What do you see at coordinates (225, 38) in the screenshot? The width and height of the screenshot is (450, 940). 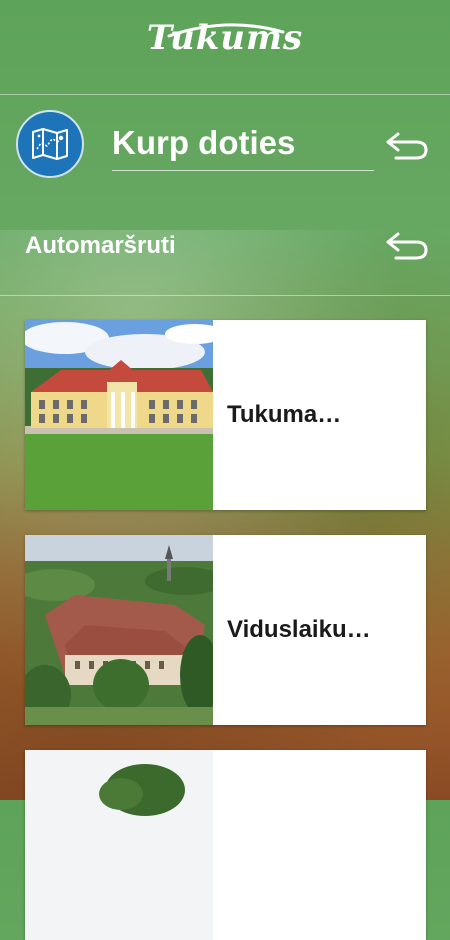 I see `app-logo: Tukums` at bounding box center [225, 38].